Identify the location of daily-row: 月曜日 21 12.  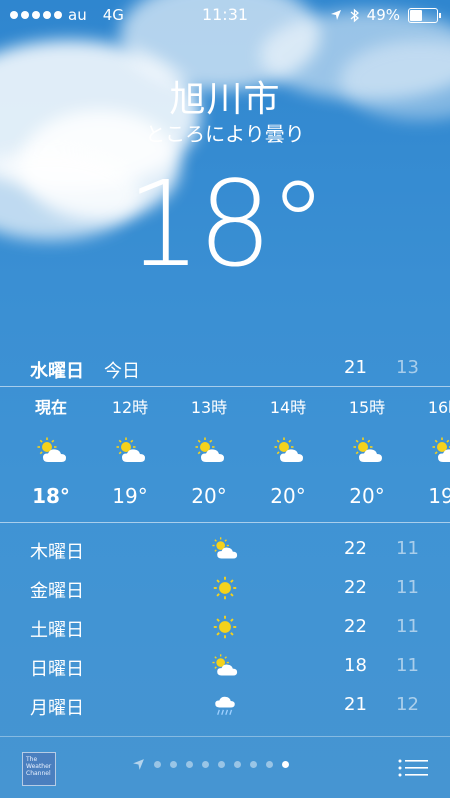
(225, 705).